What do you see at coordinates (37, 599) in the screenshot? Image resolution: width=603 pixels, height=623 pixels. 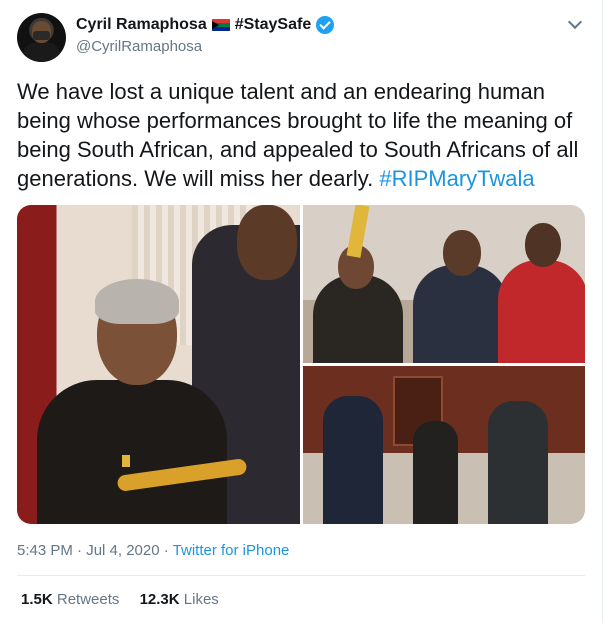 I see `retweets-count: 1.5K` at bounding box center [37, 599].